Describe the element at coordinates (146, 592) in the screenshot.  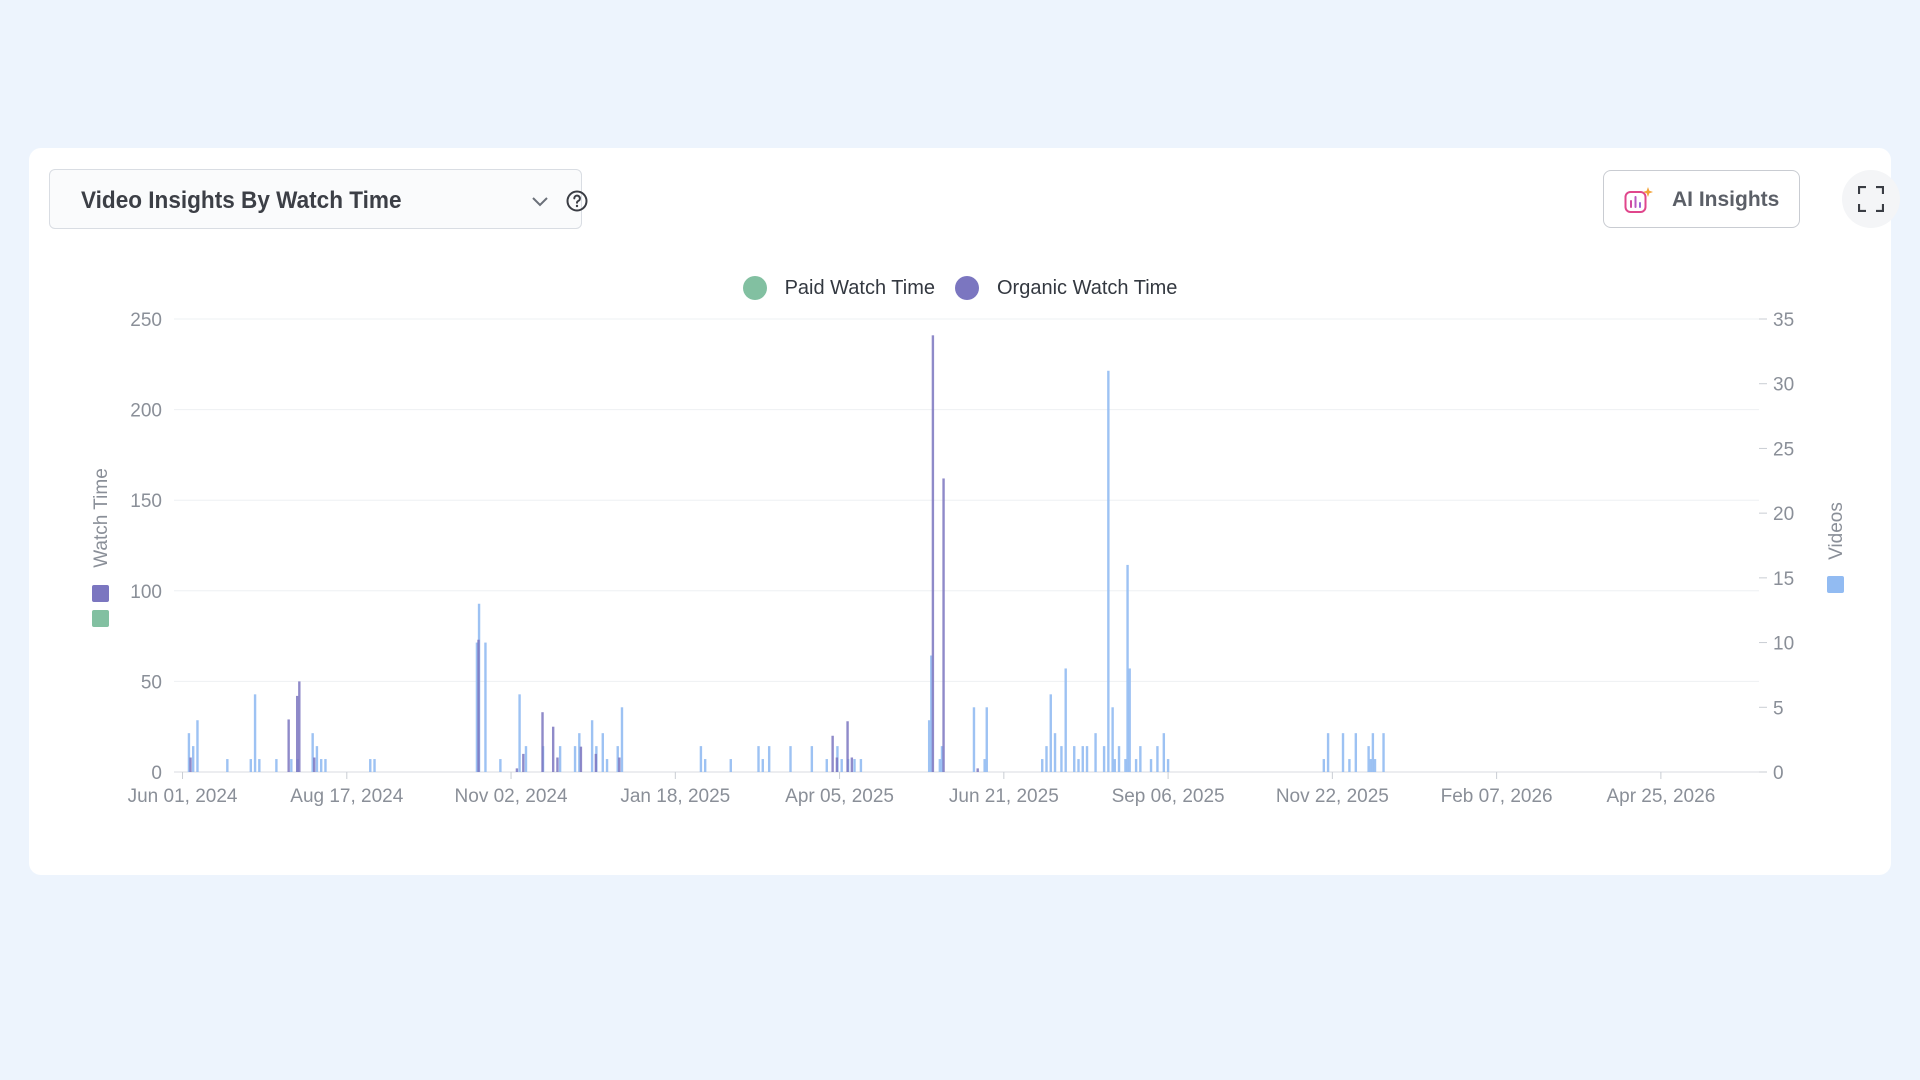
I see `y-left-tick-label: 100` at that location.